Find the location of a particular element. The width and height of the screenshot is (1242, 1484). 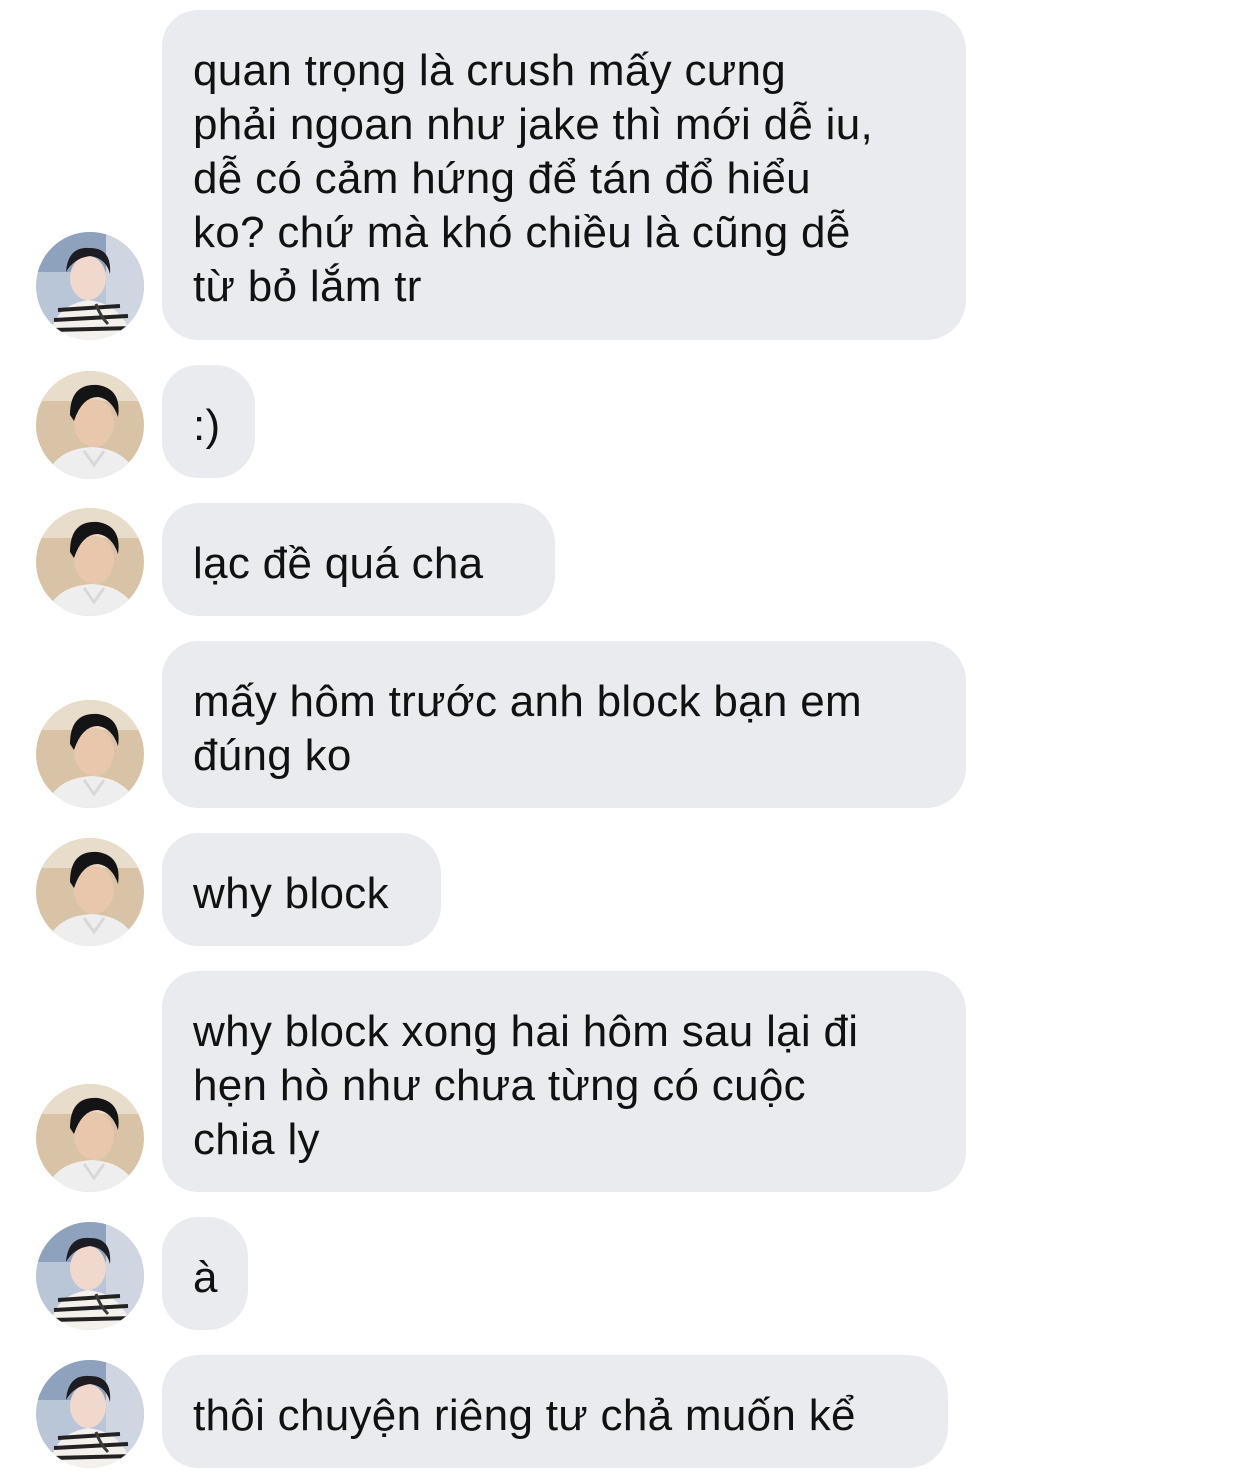

message-bubble: why block is located at coordinates (301, 889).